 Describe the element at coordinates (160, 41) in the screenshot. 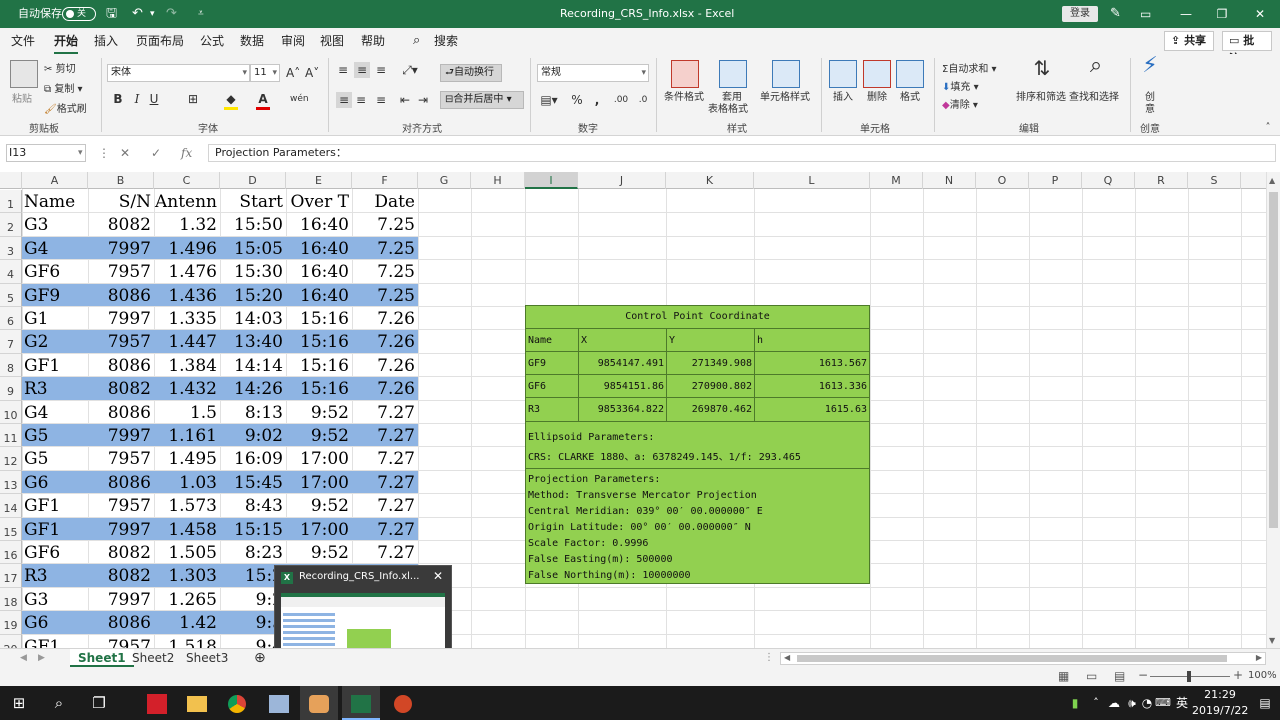

I see `tab-page-layout: 页面布局` at that location.